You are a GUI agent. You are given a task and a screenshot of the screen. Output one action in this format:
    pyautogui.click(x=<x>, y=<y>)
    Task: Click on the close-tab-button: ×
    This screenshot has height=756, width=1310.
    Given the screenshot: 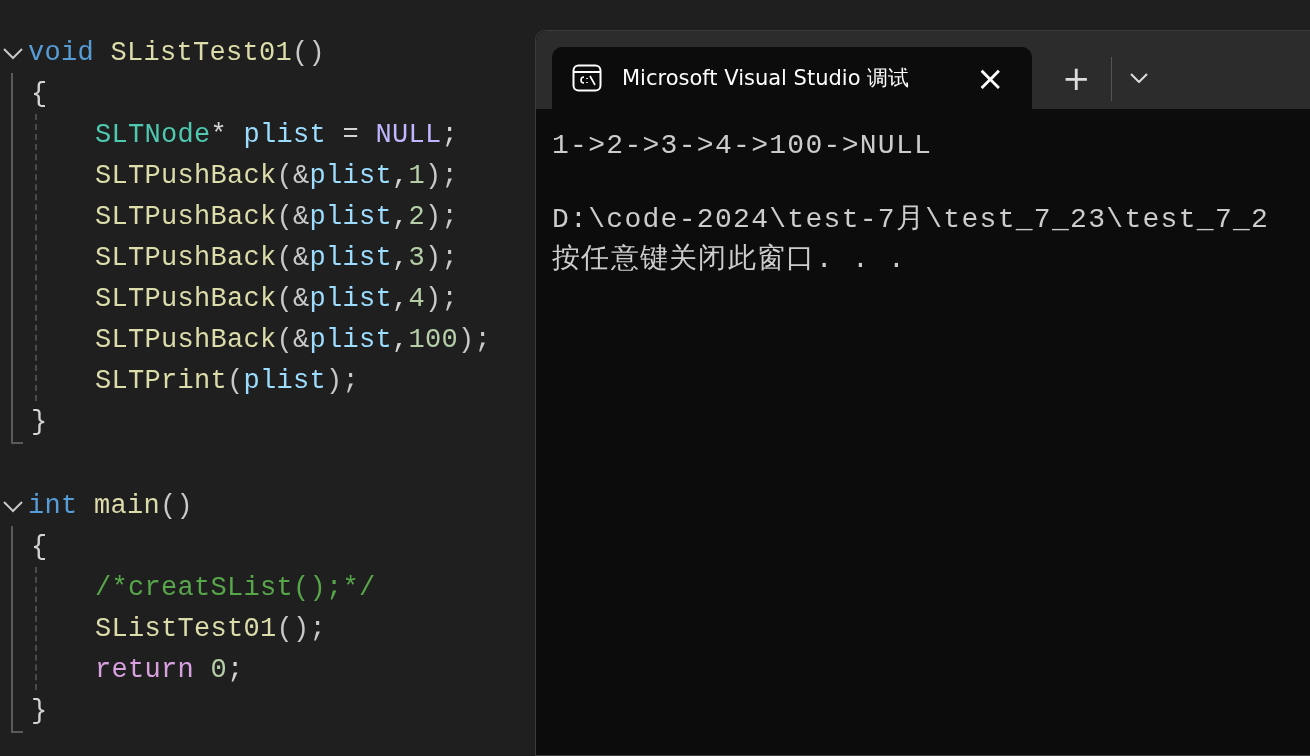 What is the action you would take?
    pyautogui.click(x=990, y=78)
    